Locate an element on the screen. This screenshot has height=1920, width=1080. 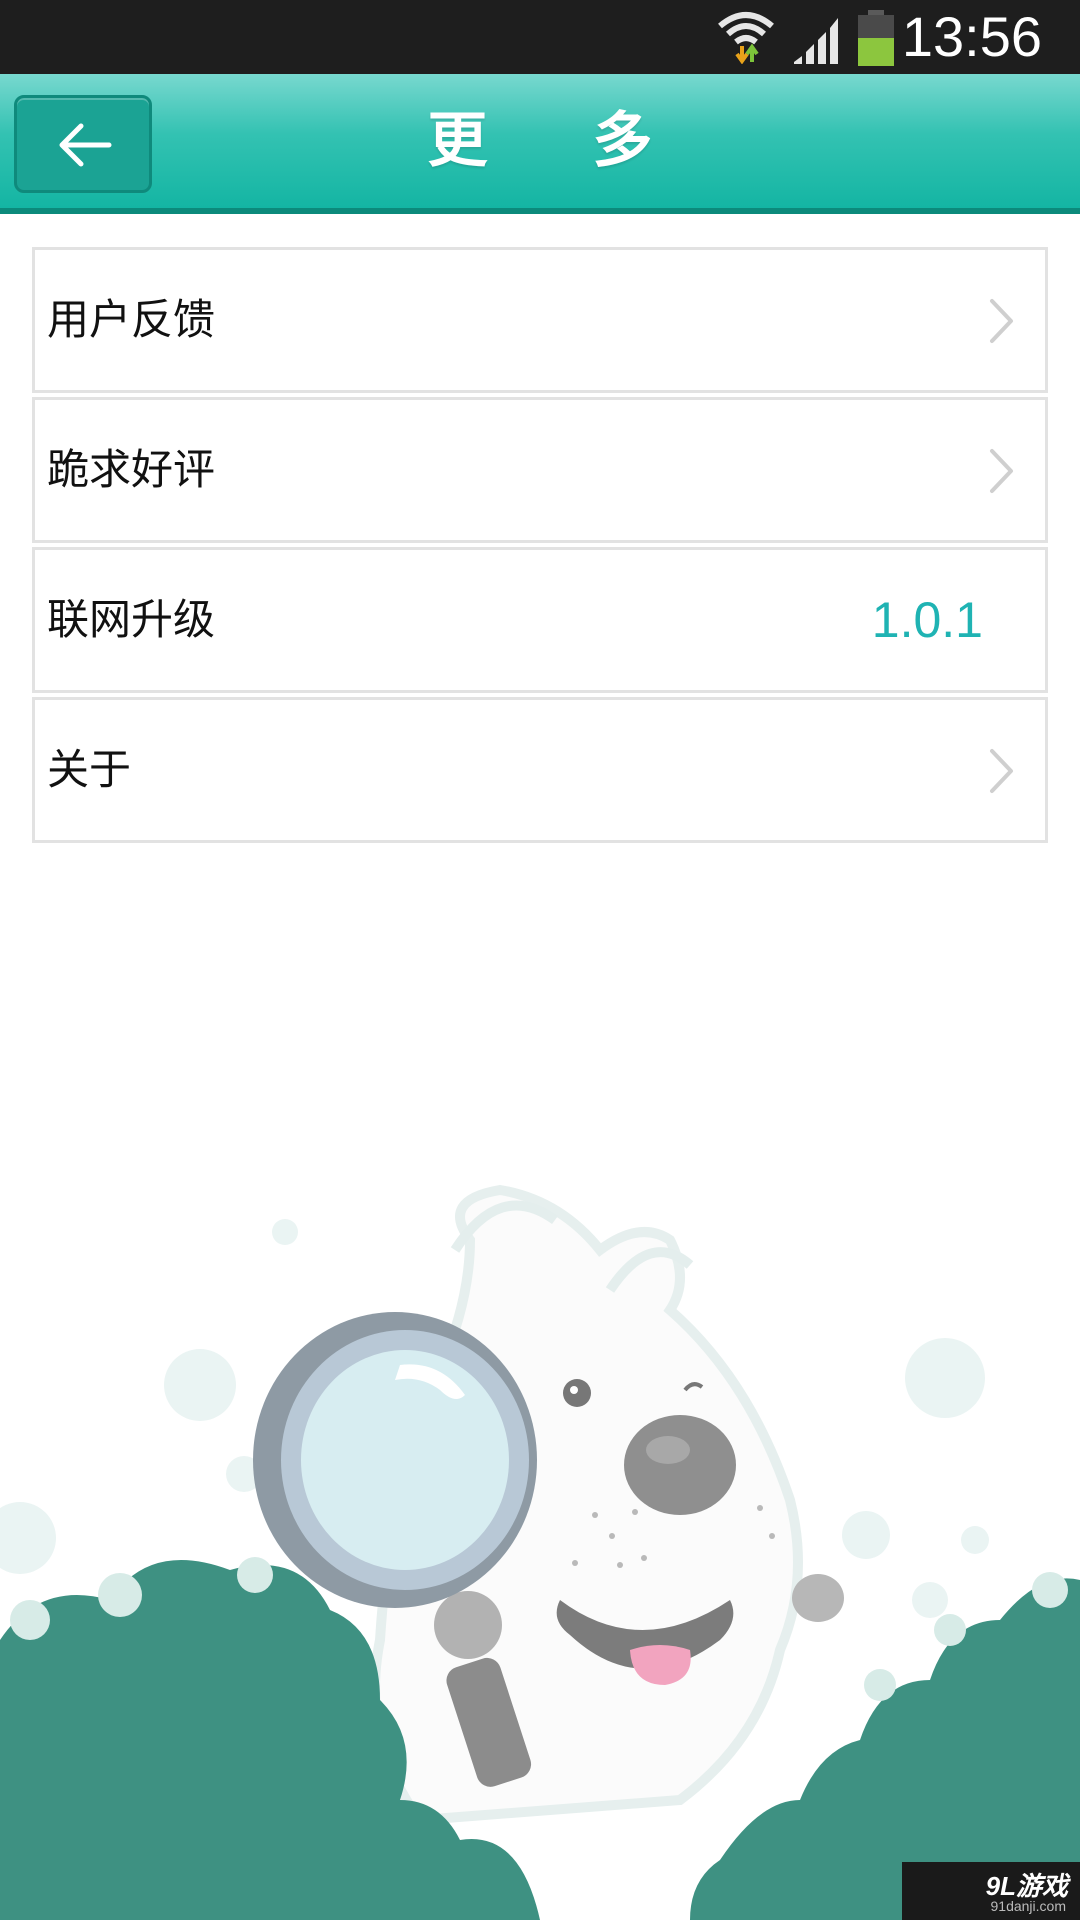
menu-item-label: 联网升级 is located at coordinates (131, 619).